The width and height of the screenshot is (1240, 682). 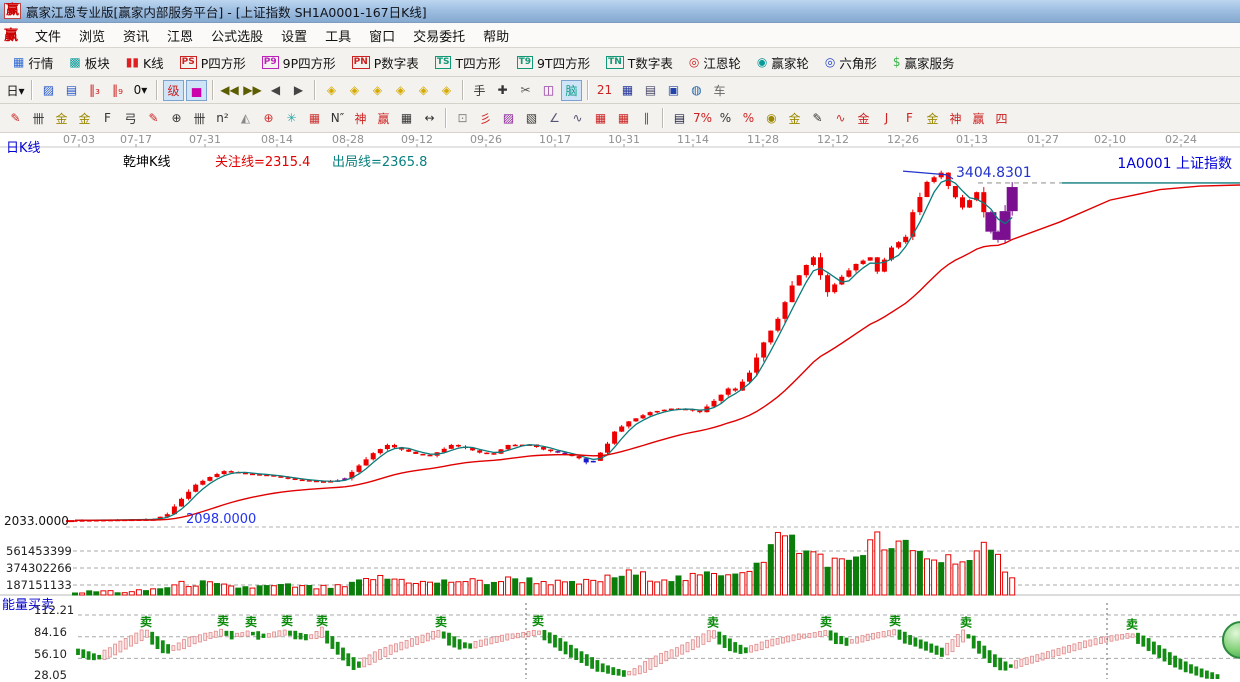 I want to click on smart-brain-icon: 脑, so click(x=571, y=90).